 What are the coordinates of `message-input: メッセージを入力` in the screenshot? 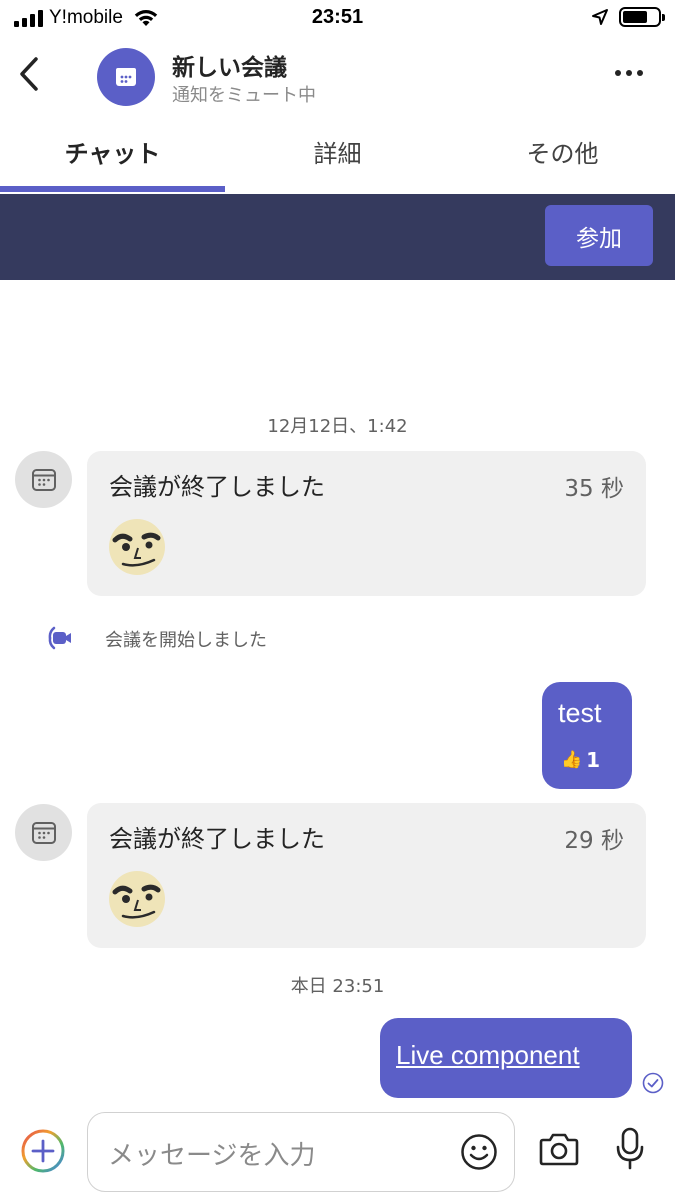 It's located at (301, 1152).